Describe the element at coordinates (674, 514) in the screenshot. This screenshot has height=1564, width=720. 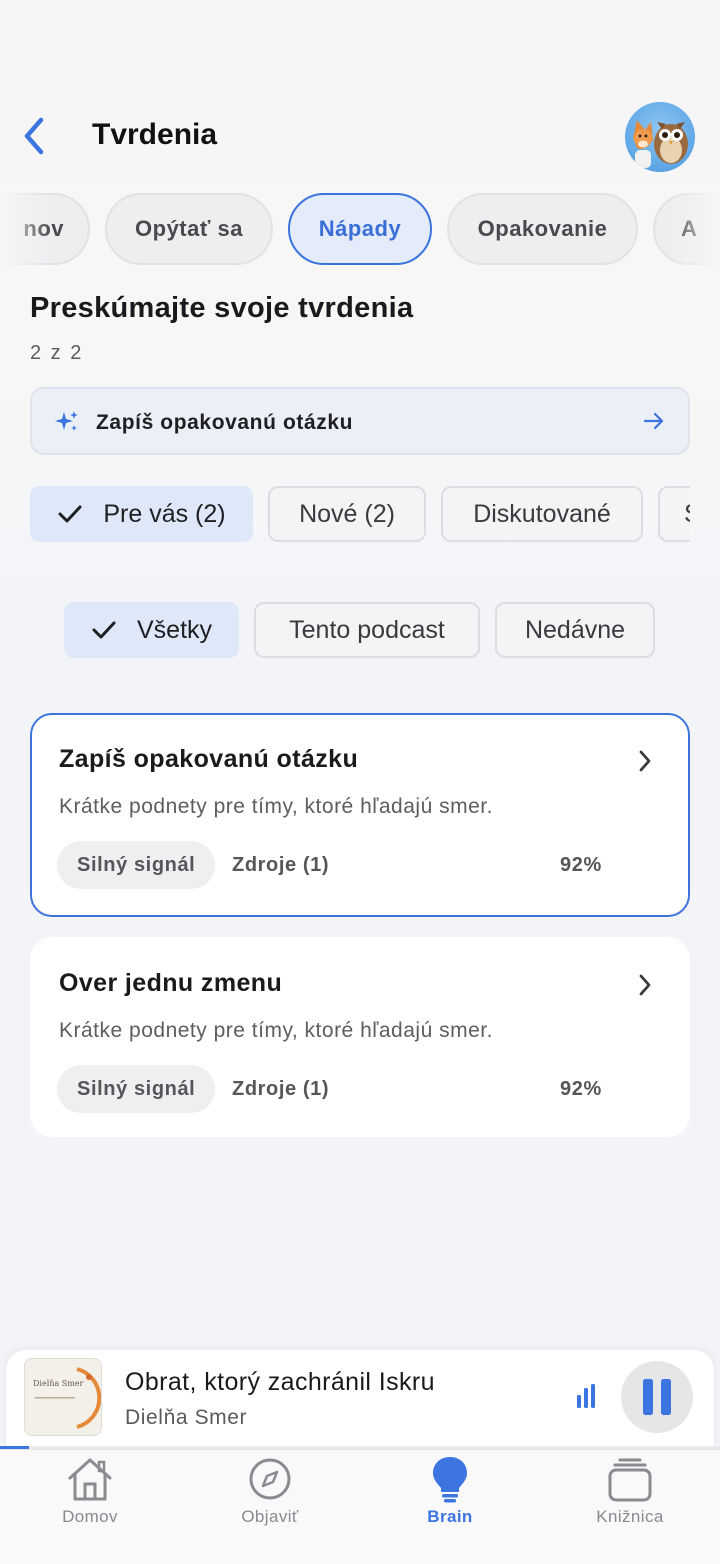
I see `filter-more: S` at that location.